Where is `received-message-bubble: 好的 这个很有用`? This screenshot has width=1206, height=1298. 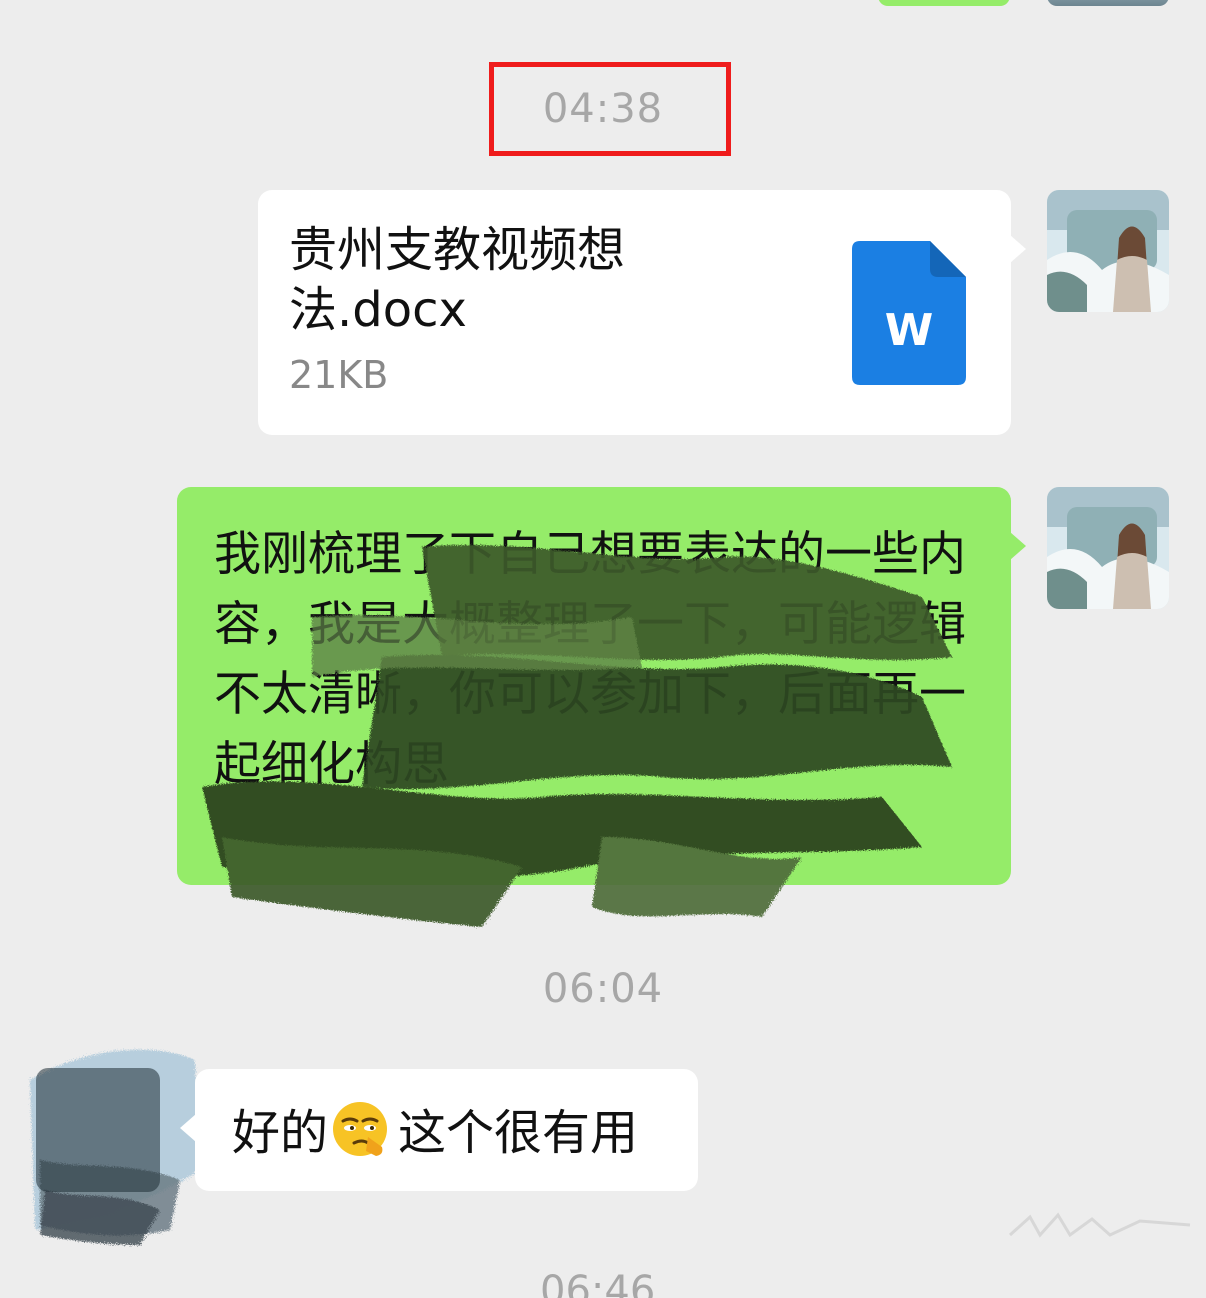
received-message-bubble: 好的 这个很有用 is located at coordinates (439, 1130).